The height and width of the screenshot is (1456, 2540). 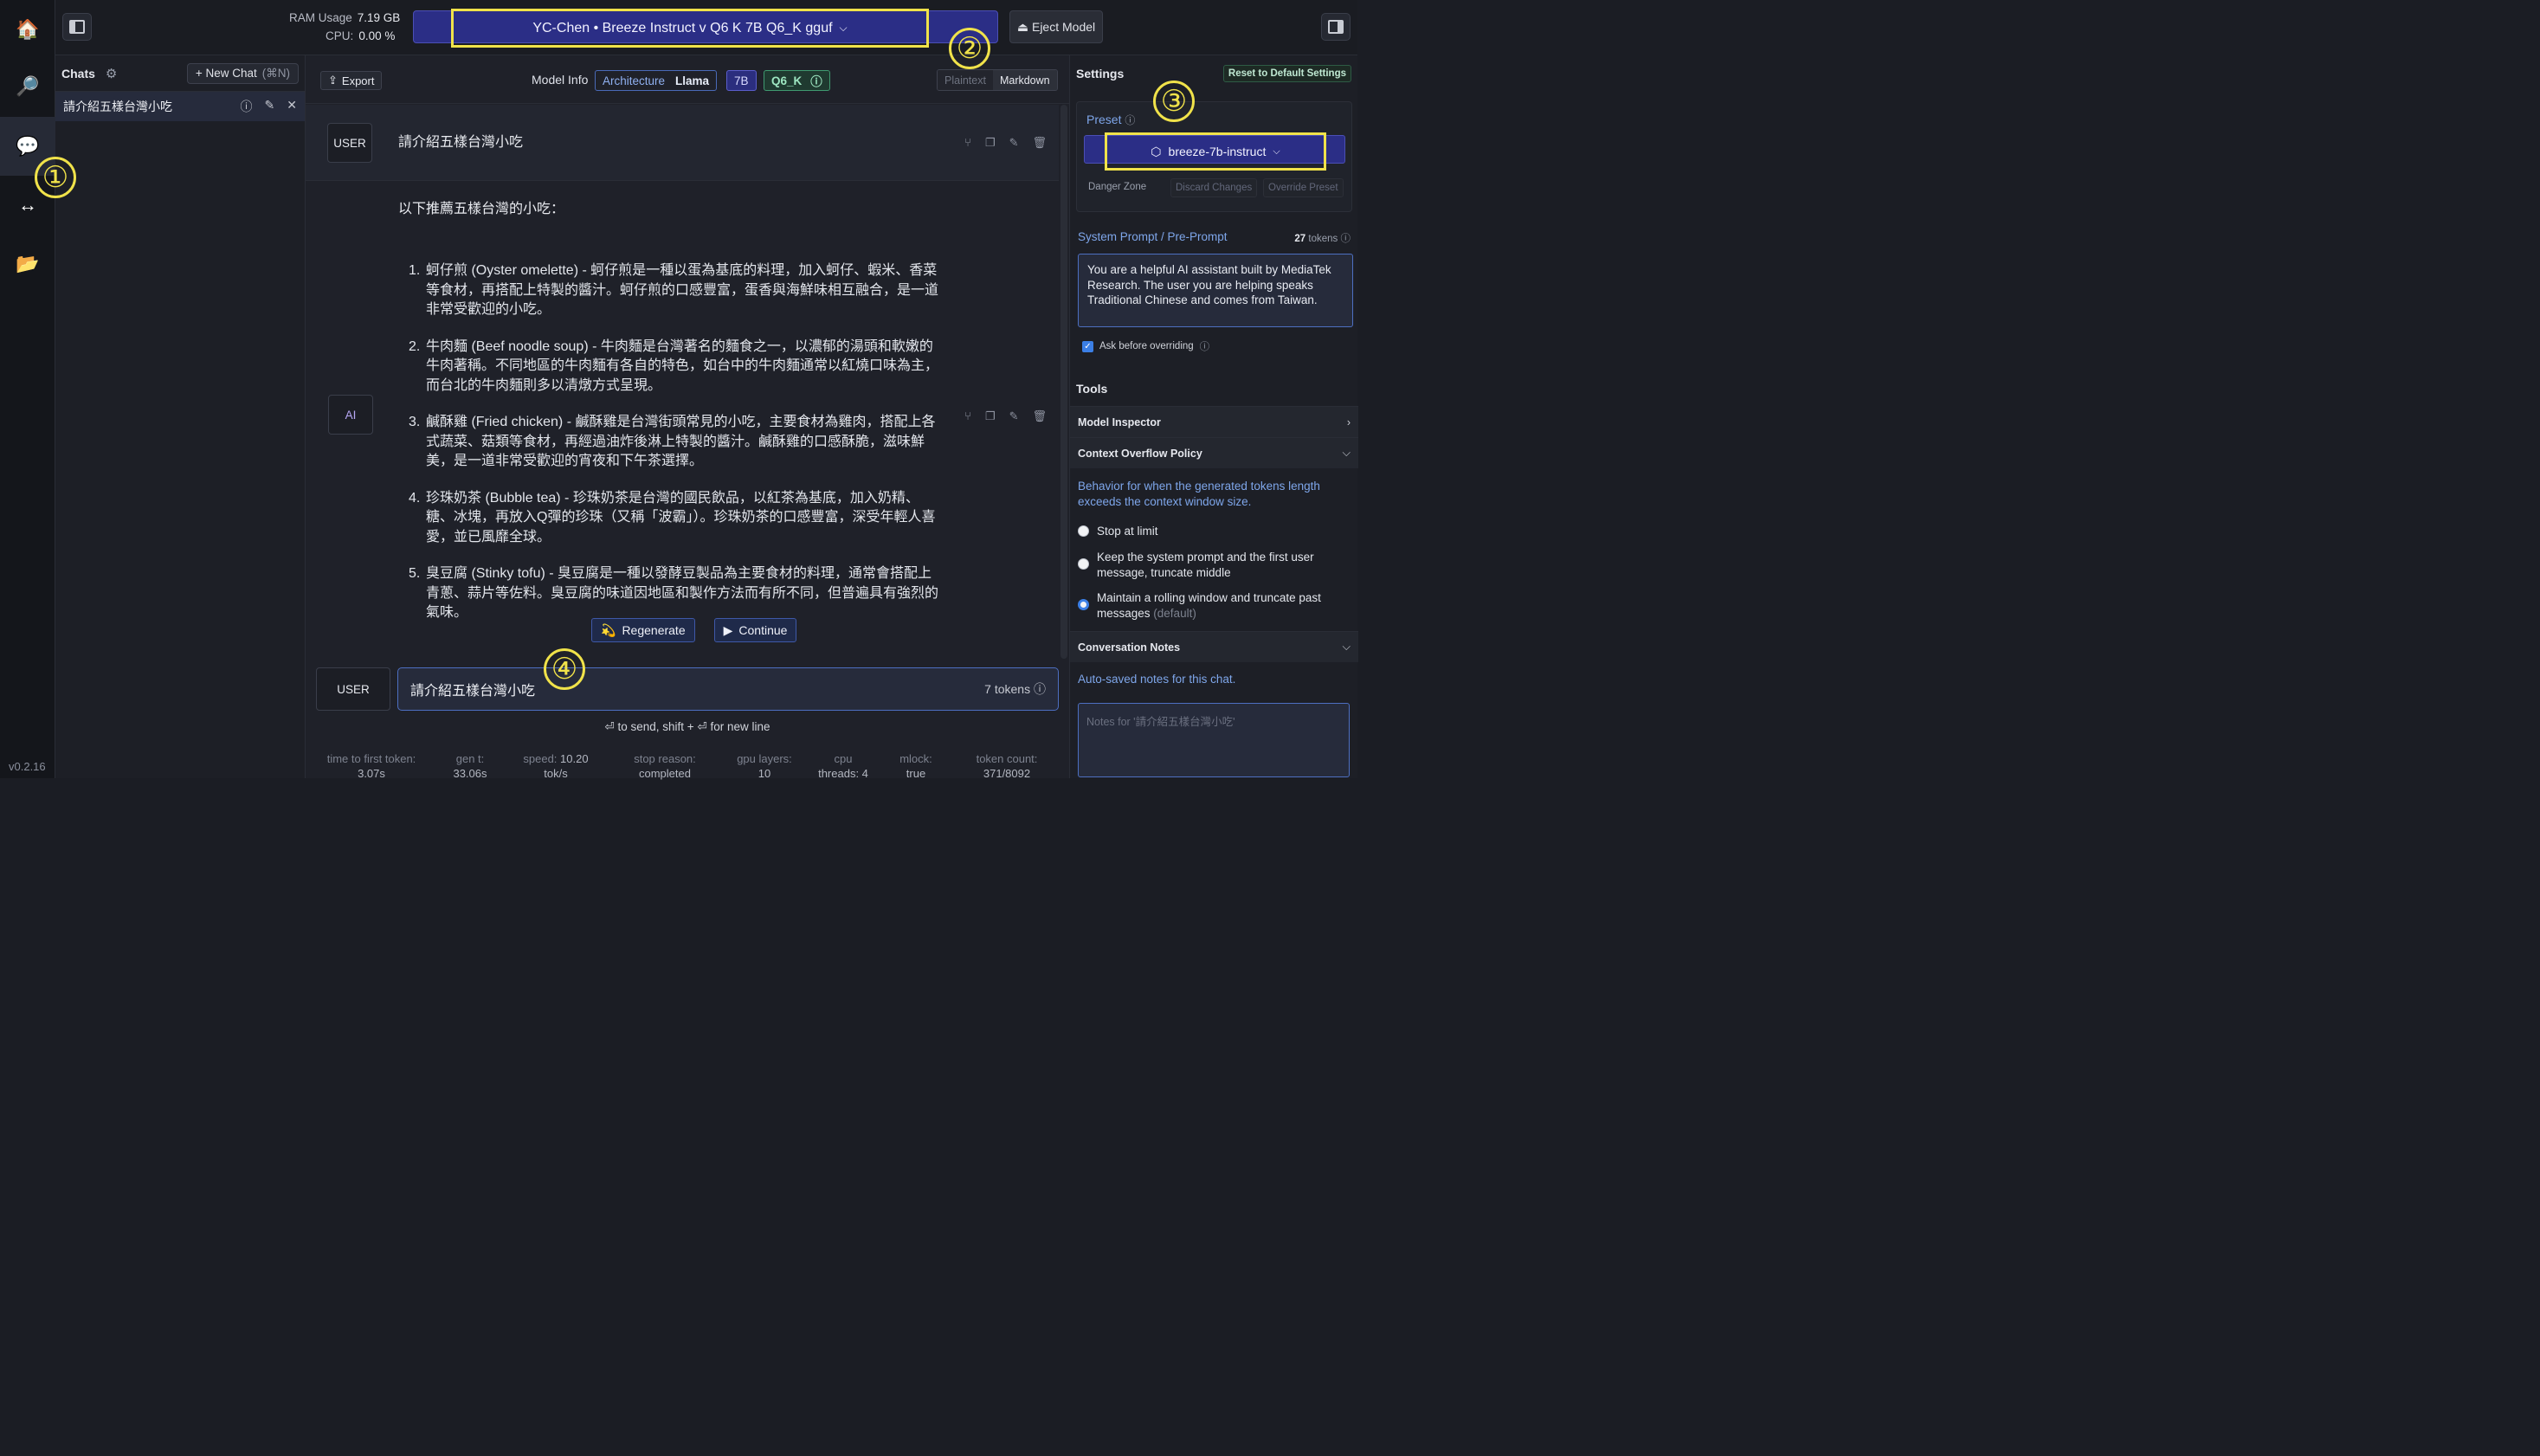 I want to click on stat-gpu-layers: gpu layers: 10, so click(x=764, y=766).